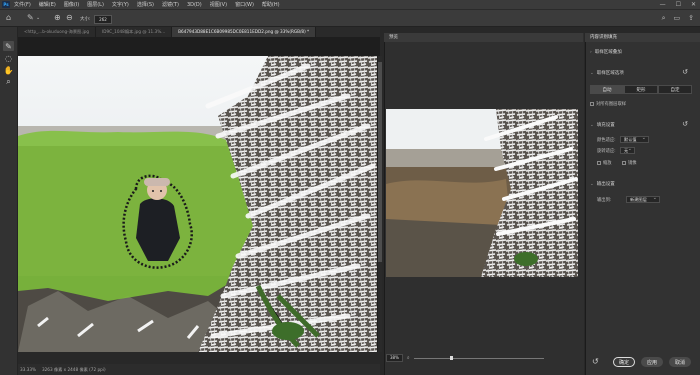 Image resolution: width=700 pixels, height=375 pixels. Describe the element at coordinates (218, 4) in the screenshot. I see `menu-view: 视图(V)` at that location.